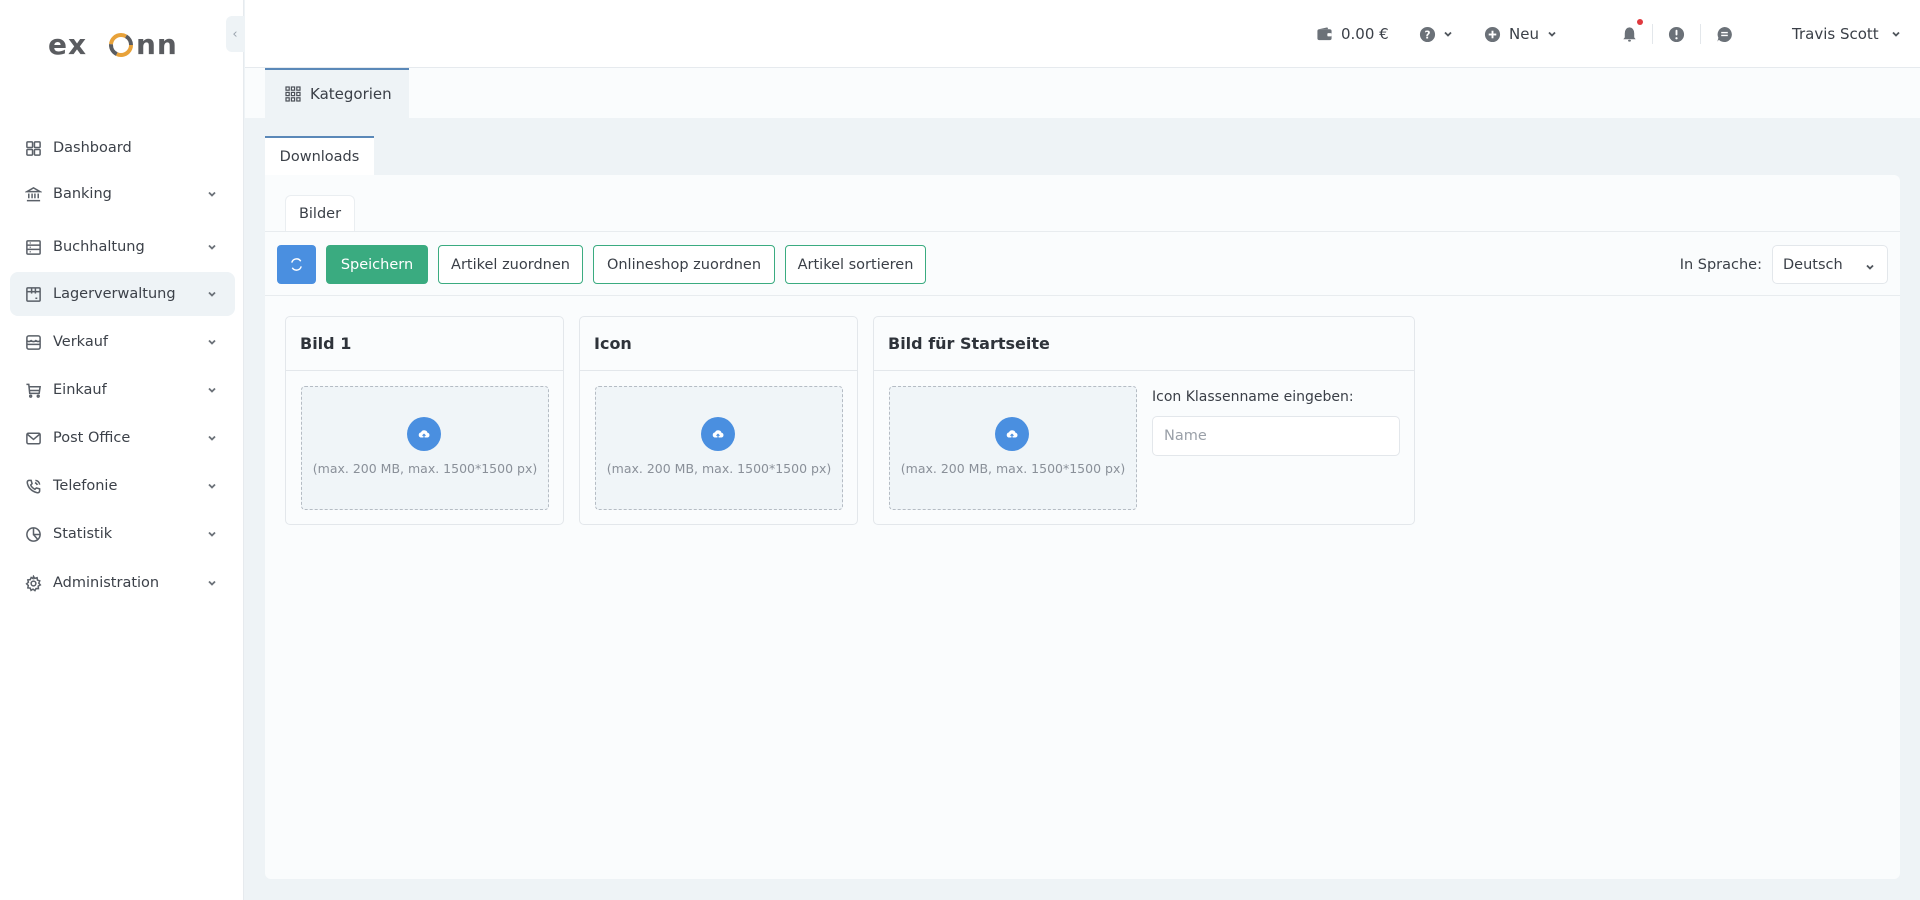 The height and width of the screenshot is (900, 1920). What do you see at coordinates (122, 194) in the screenshot?
I see `sidebar-item-banking: Banking` at bounding box center [122, 194].